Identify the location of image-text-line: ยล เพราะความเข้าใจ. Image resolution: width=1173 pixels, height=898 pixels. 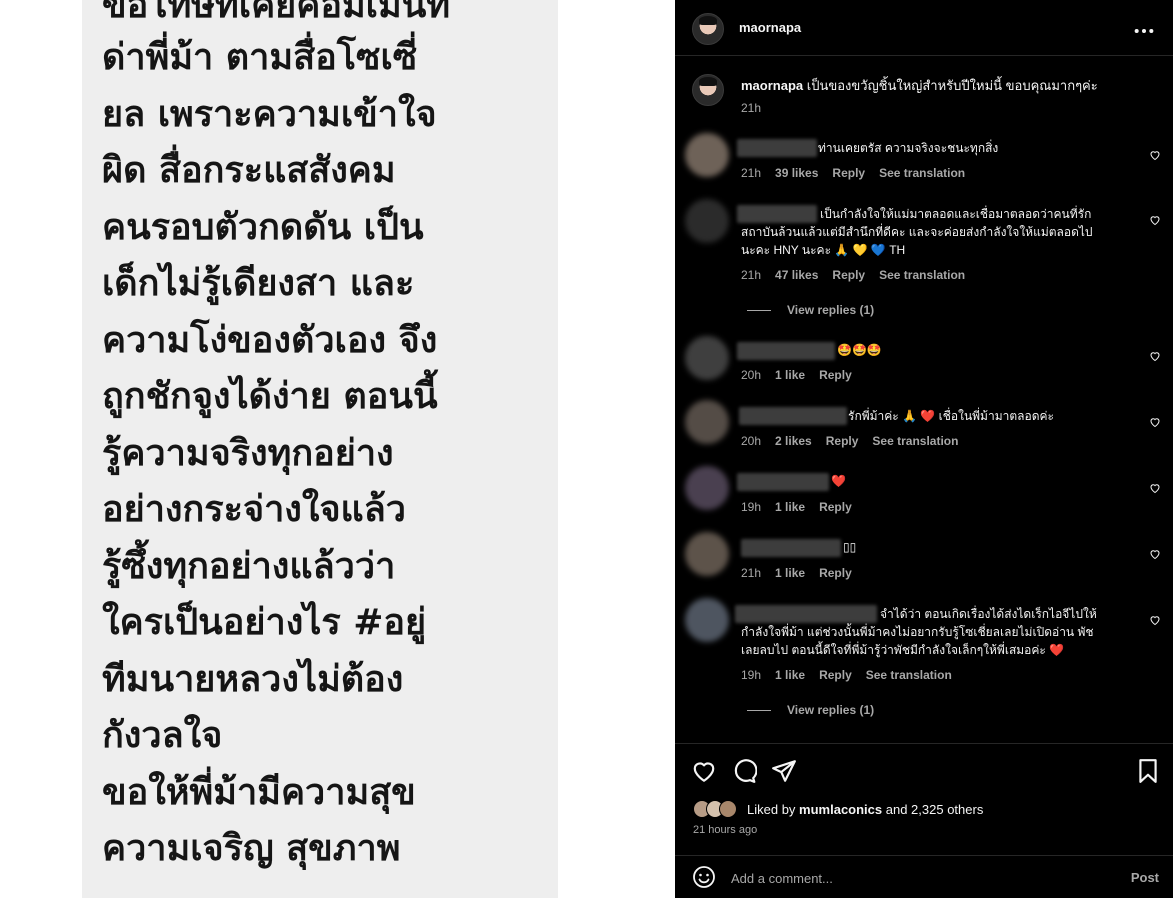
(269, 114).